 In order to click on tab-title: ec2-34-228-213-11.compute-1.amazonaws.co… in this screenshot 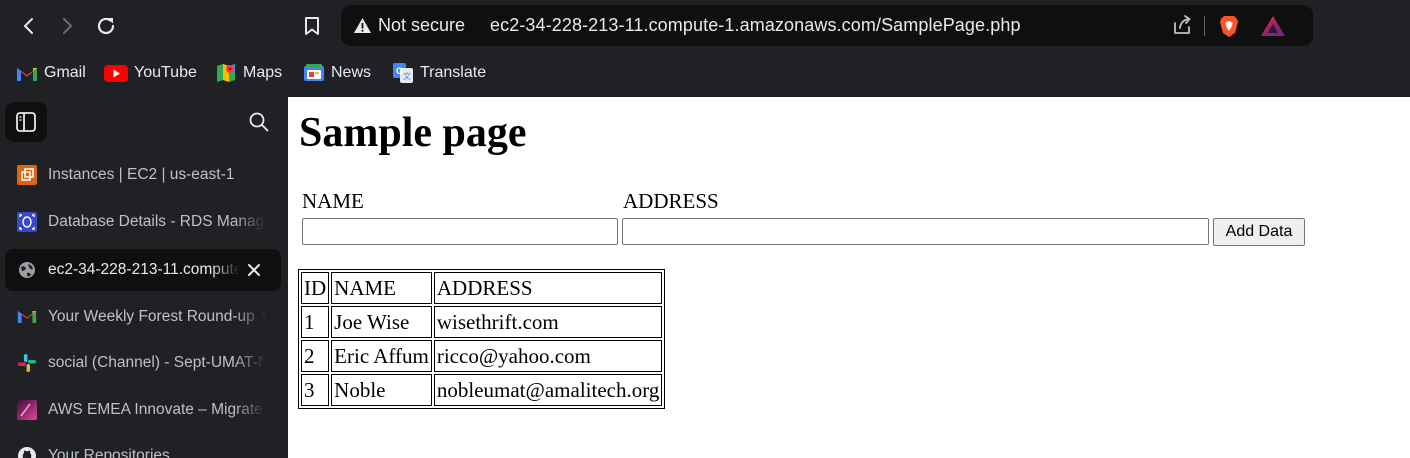, I will do `click(144, 269)`.